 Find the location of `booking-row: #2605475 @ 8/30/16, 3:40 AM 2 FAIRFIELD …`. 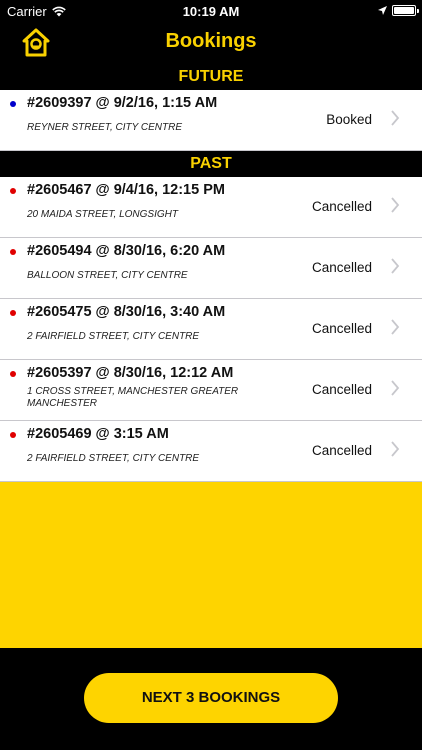

booking-row: #2605475 @ 8/30/16, 3:40 AM 2 FAIRFIELD … is located at coordinates (211, 329).